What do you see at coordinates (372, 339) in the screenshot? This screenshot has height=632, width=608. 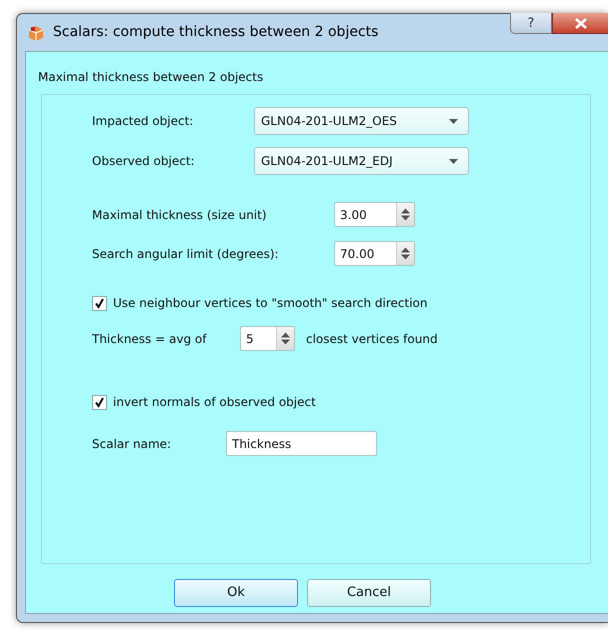 I see `field-label: closest vertices found` at bounding box center [372, 339].